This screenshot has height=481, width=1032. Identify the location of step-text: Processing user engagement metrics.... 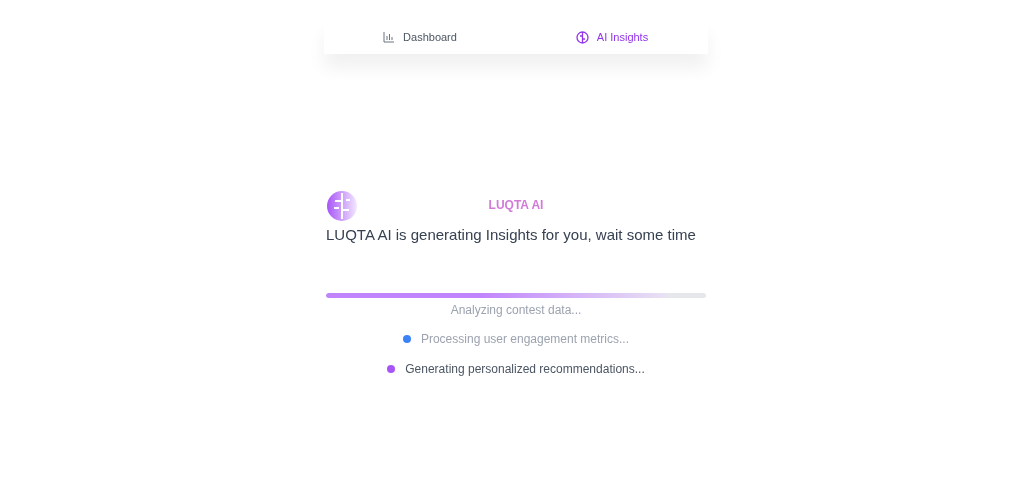
(525, 339).